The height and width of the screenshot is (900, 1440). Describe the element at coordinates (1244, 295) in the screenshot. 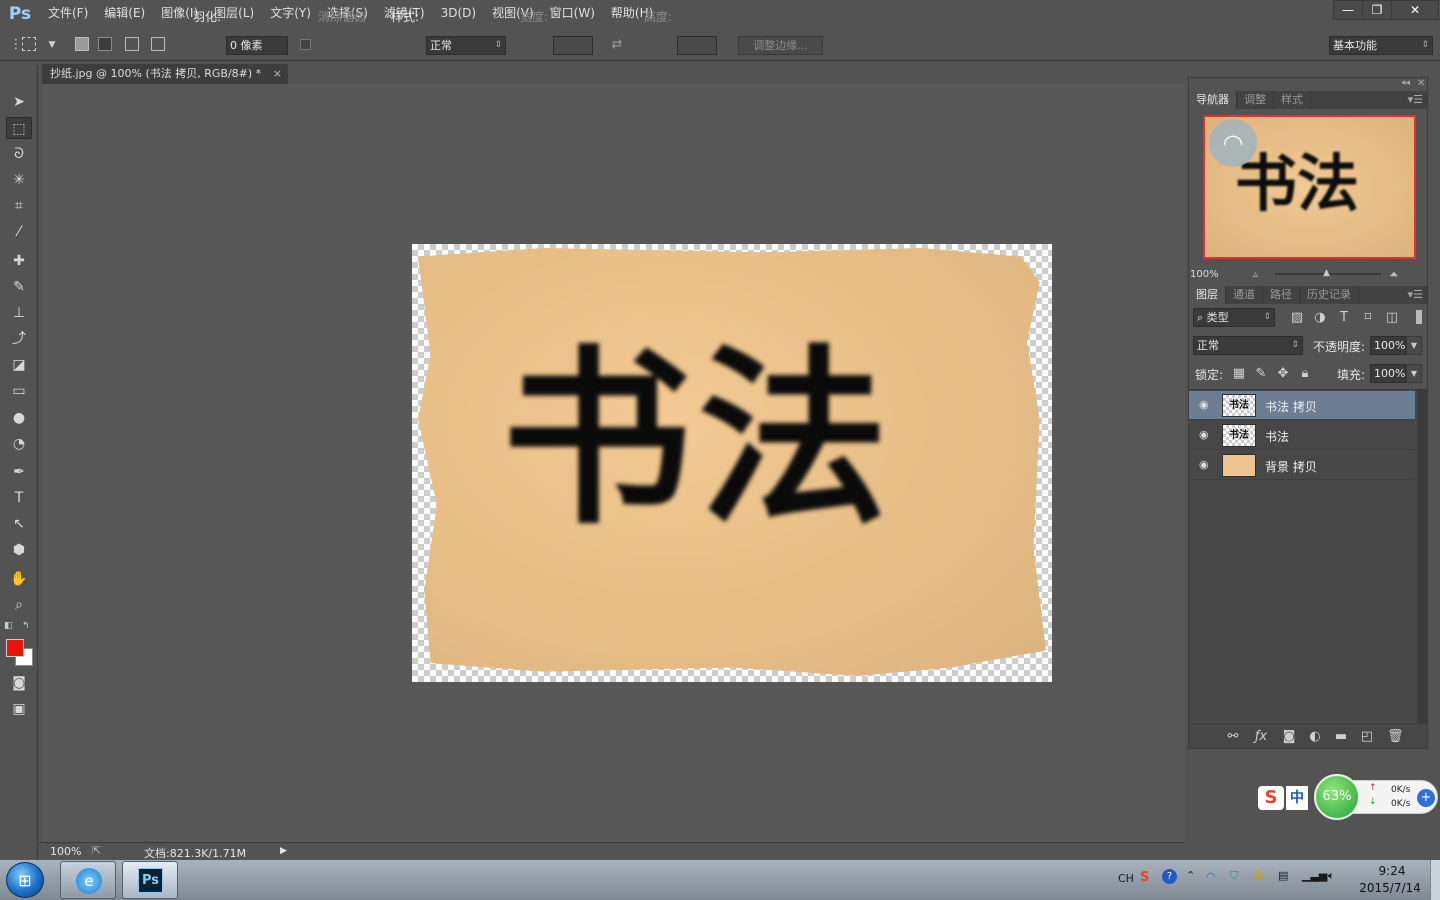

I see `tab-channels: 通道` at that location.